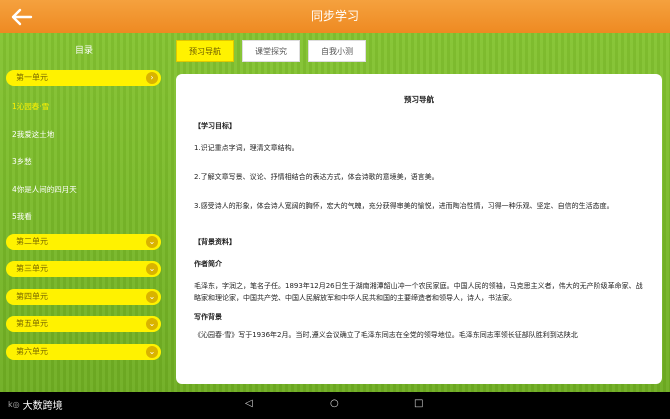  I want to click on unit-label: 第五单元, so click(32, 323).